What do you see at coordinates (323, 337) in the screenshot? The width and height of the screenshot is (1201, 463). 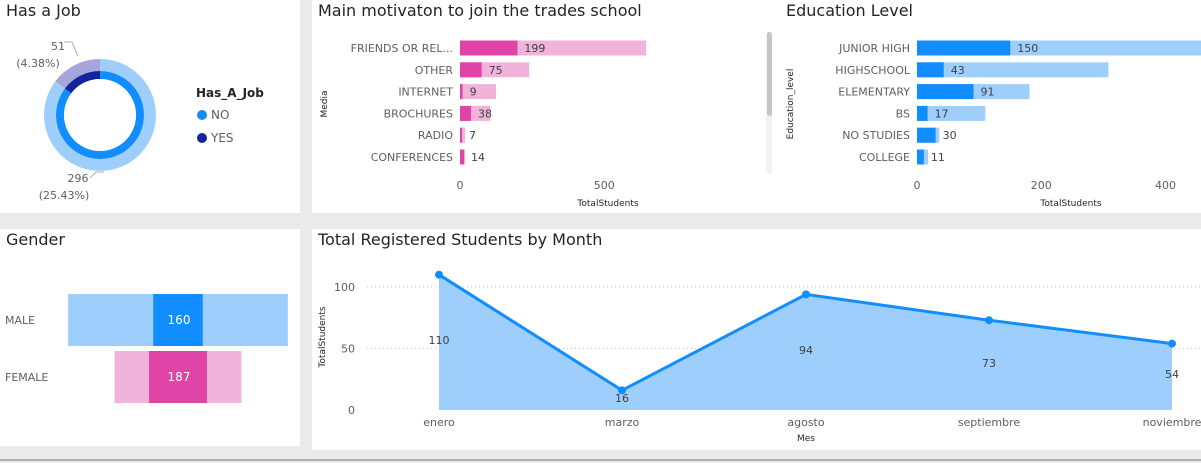 I see `monthly-y-axis-title: TotalStudents` at bounding box center [323, 337].